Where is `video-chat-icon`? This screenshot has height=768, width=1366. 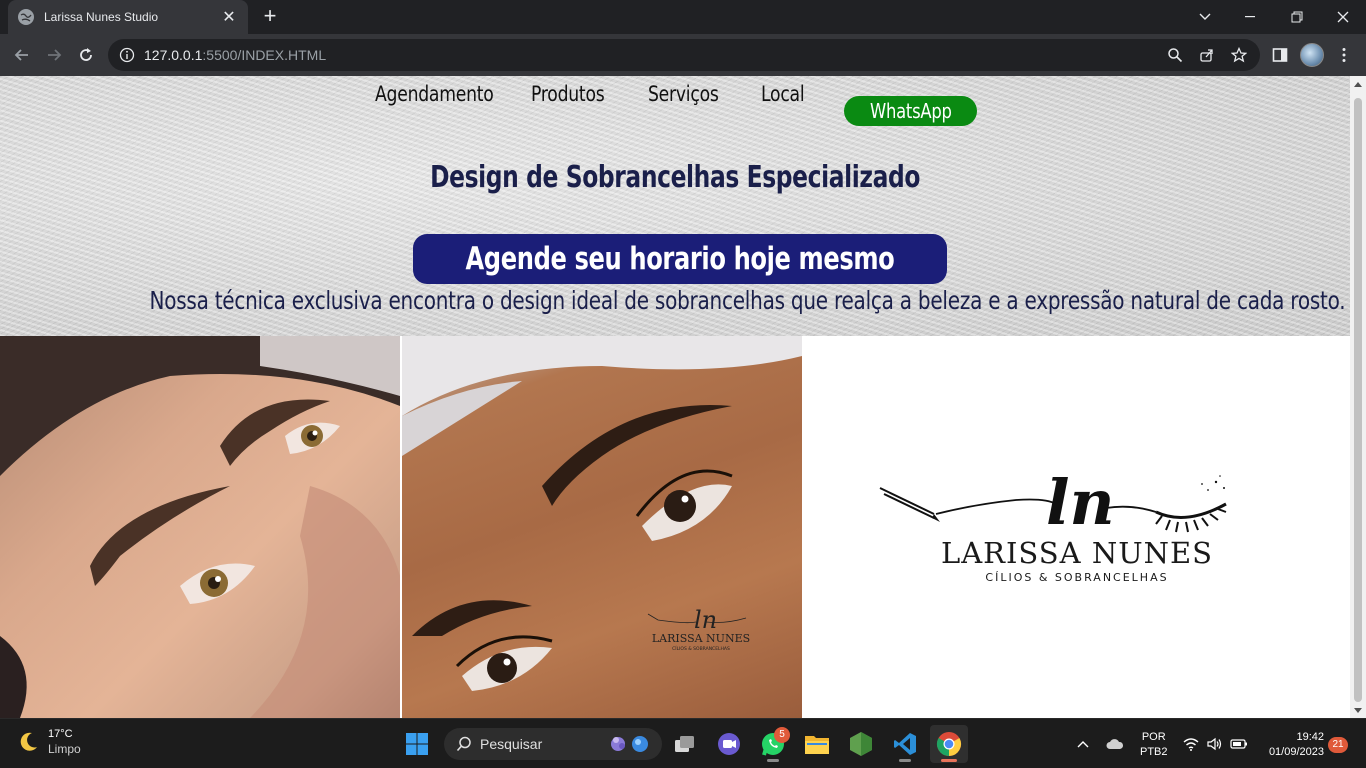 video-chat-icon is located at coordinates (729, 744).